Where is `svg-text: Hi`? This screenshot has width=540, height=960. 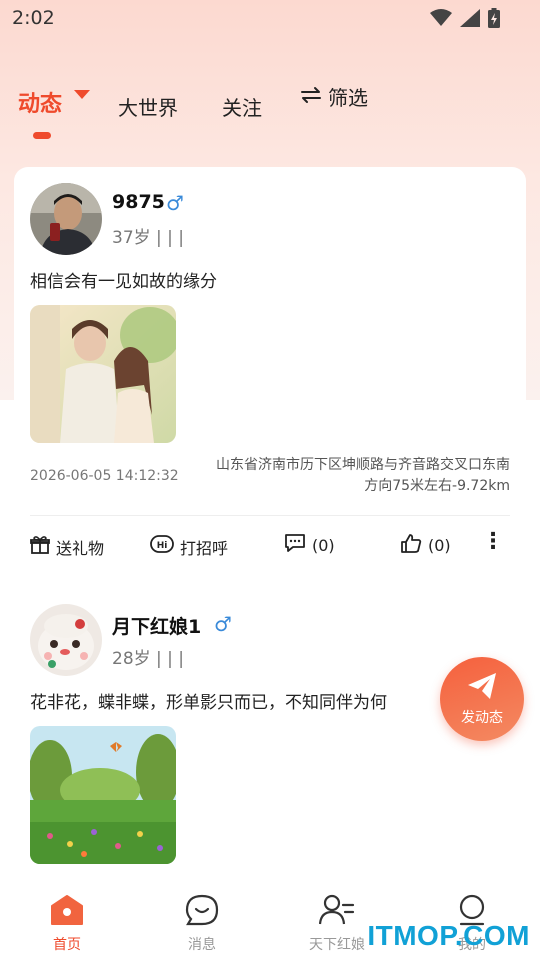 svg-text: Hi is located at coordinates (162, 546).